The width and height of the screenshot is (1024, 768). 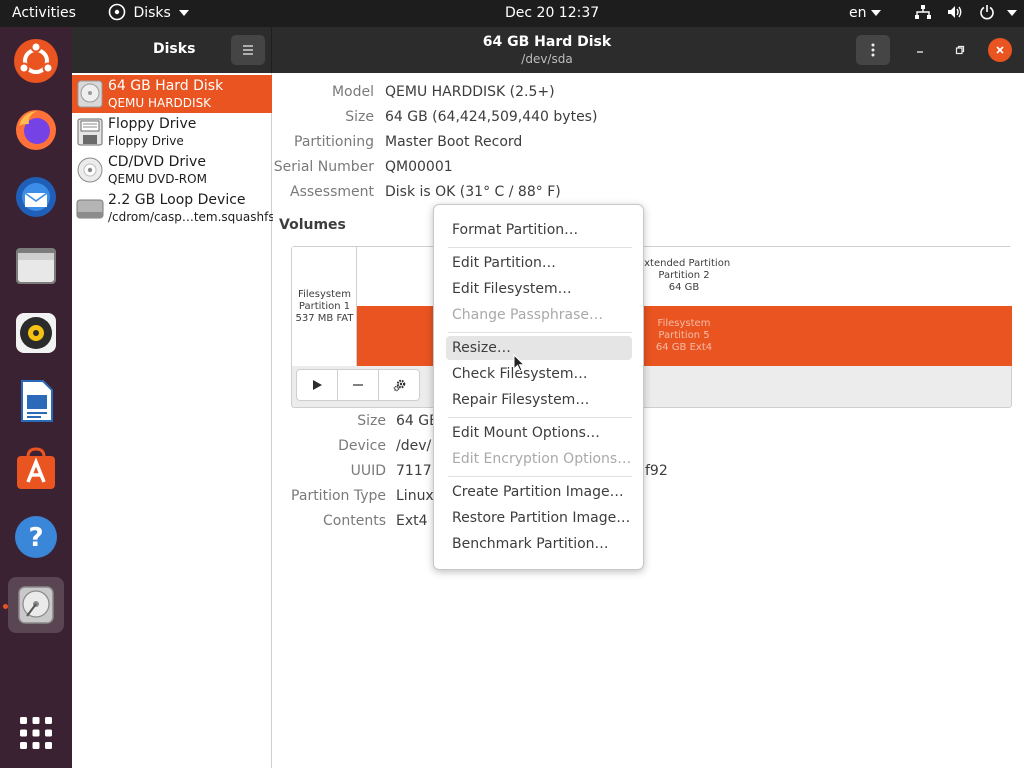 I want to click on uuid-value-tail: f92, so click(x=656, y=471).